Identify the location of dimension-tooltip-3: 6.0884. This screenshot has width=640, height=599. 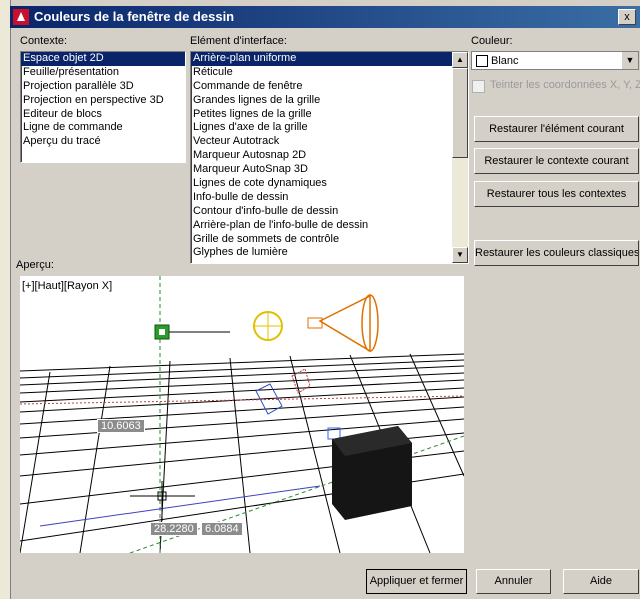
(222, 529).